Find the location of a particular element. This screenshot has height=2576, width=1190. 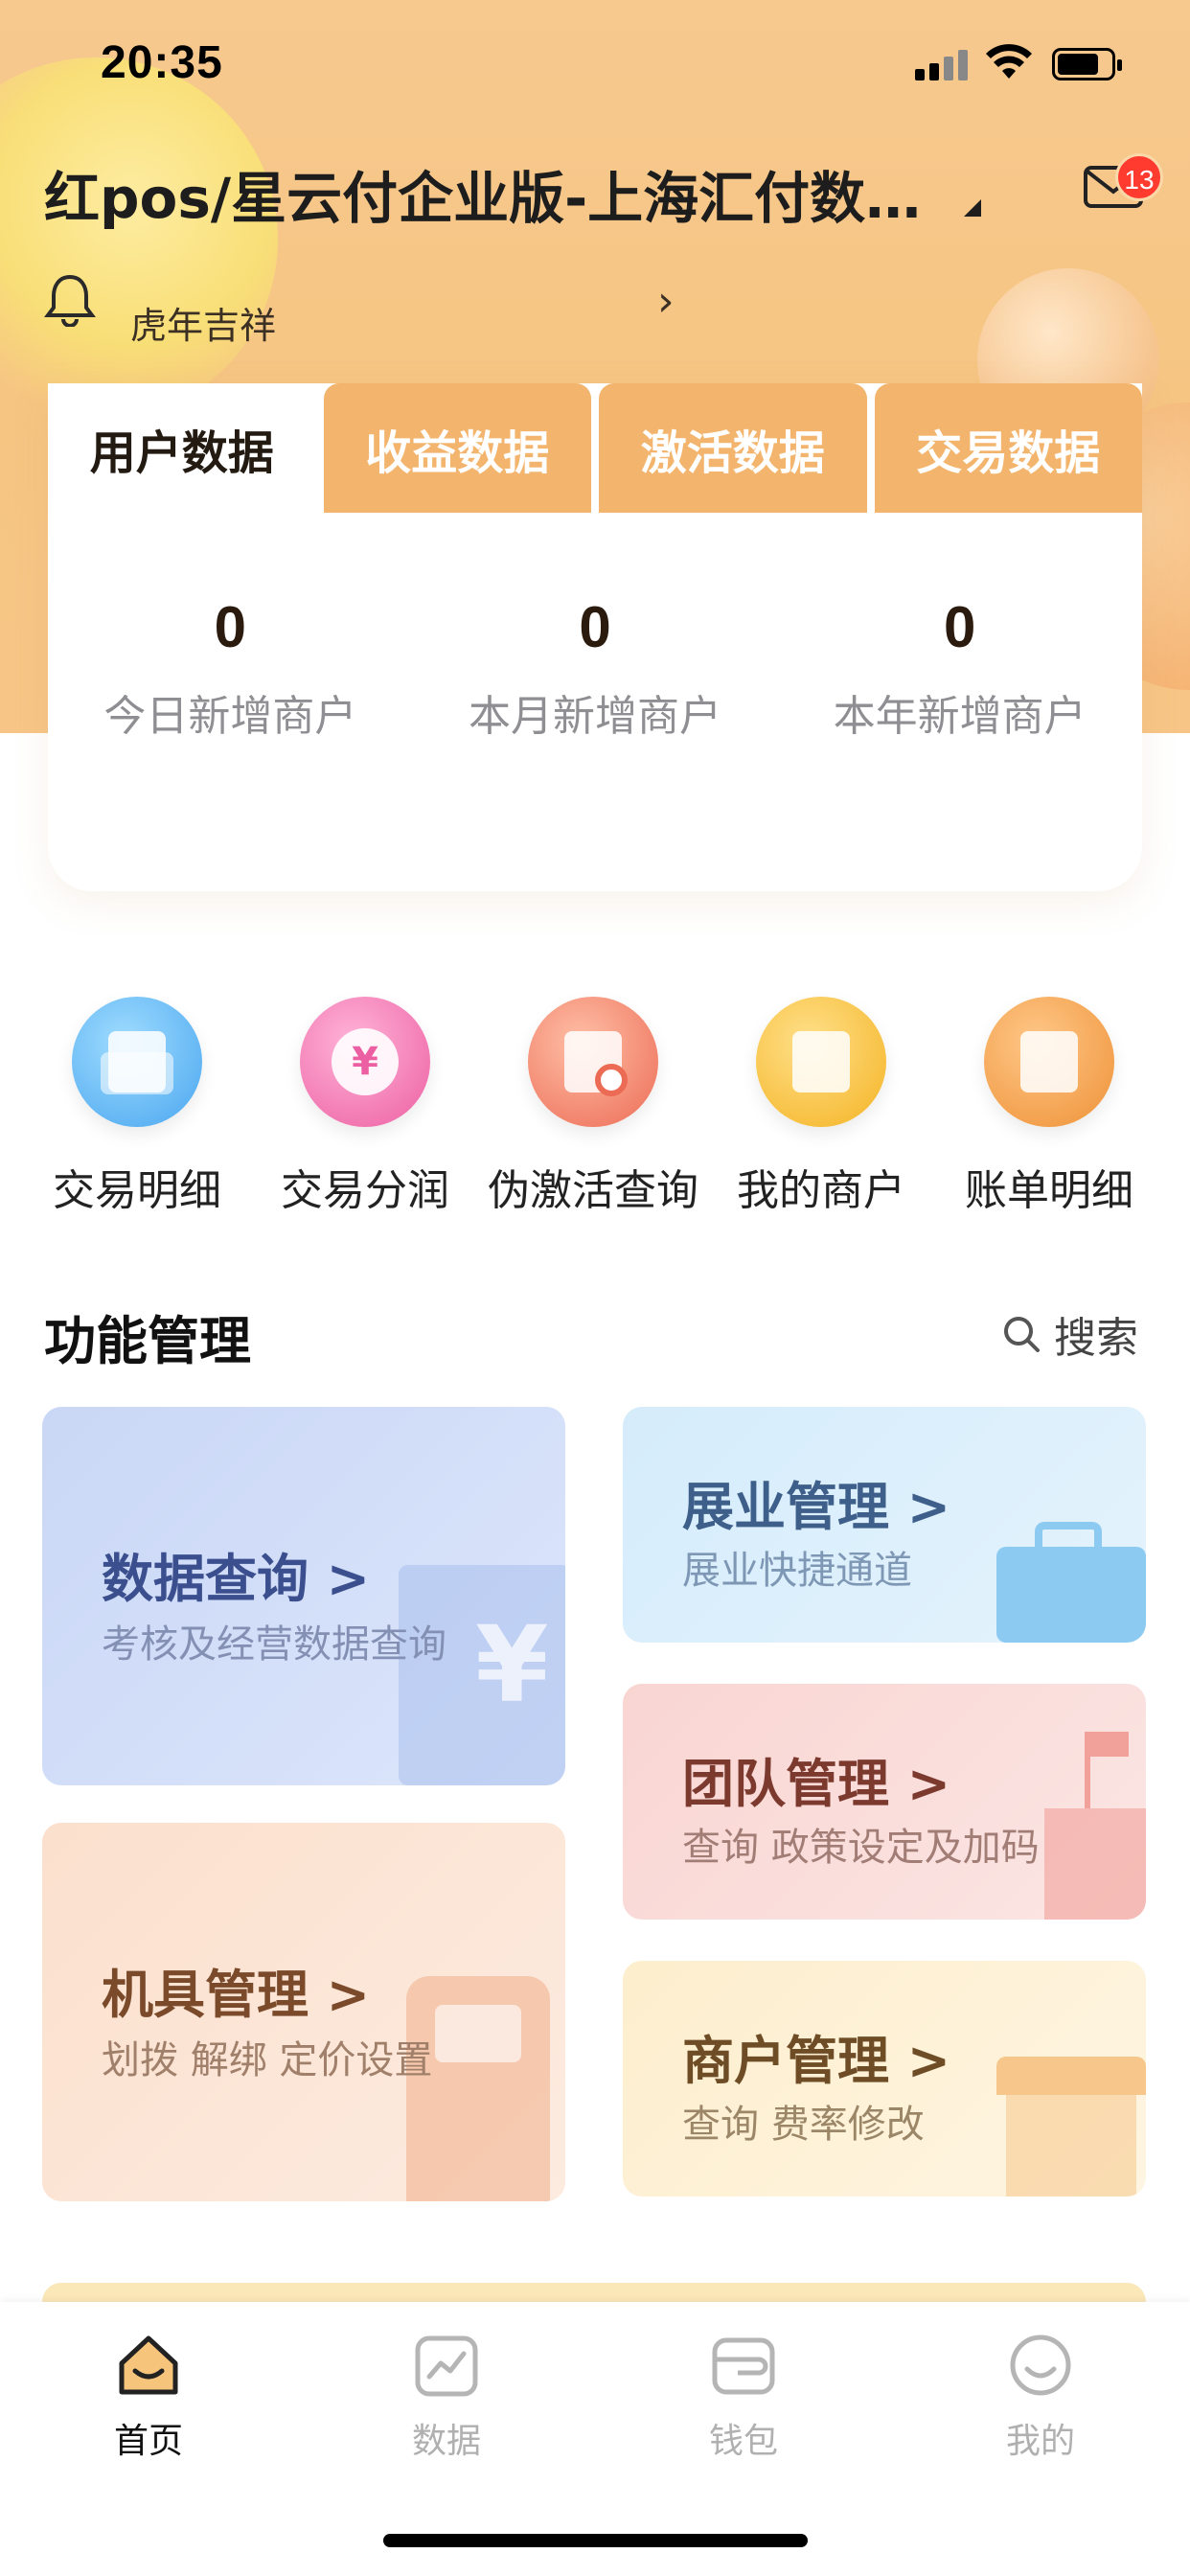

tile-team: 团队管理 > 查询 政策设定及加码 is located at coordinates (885, 1802).